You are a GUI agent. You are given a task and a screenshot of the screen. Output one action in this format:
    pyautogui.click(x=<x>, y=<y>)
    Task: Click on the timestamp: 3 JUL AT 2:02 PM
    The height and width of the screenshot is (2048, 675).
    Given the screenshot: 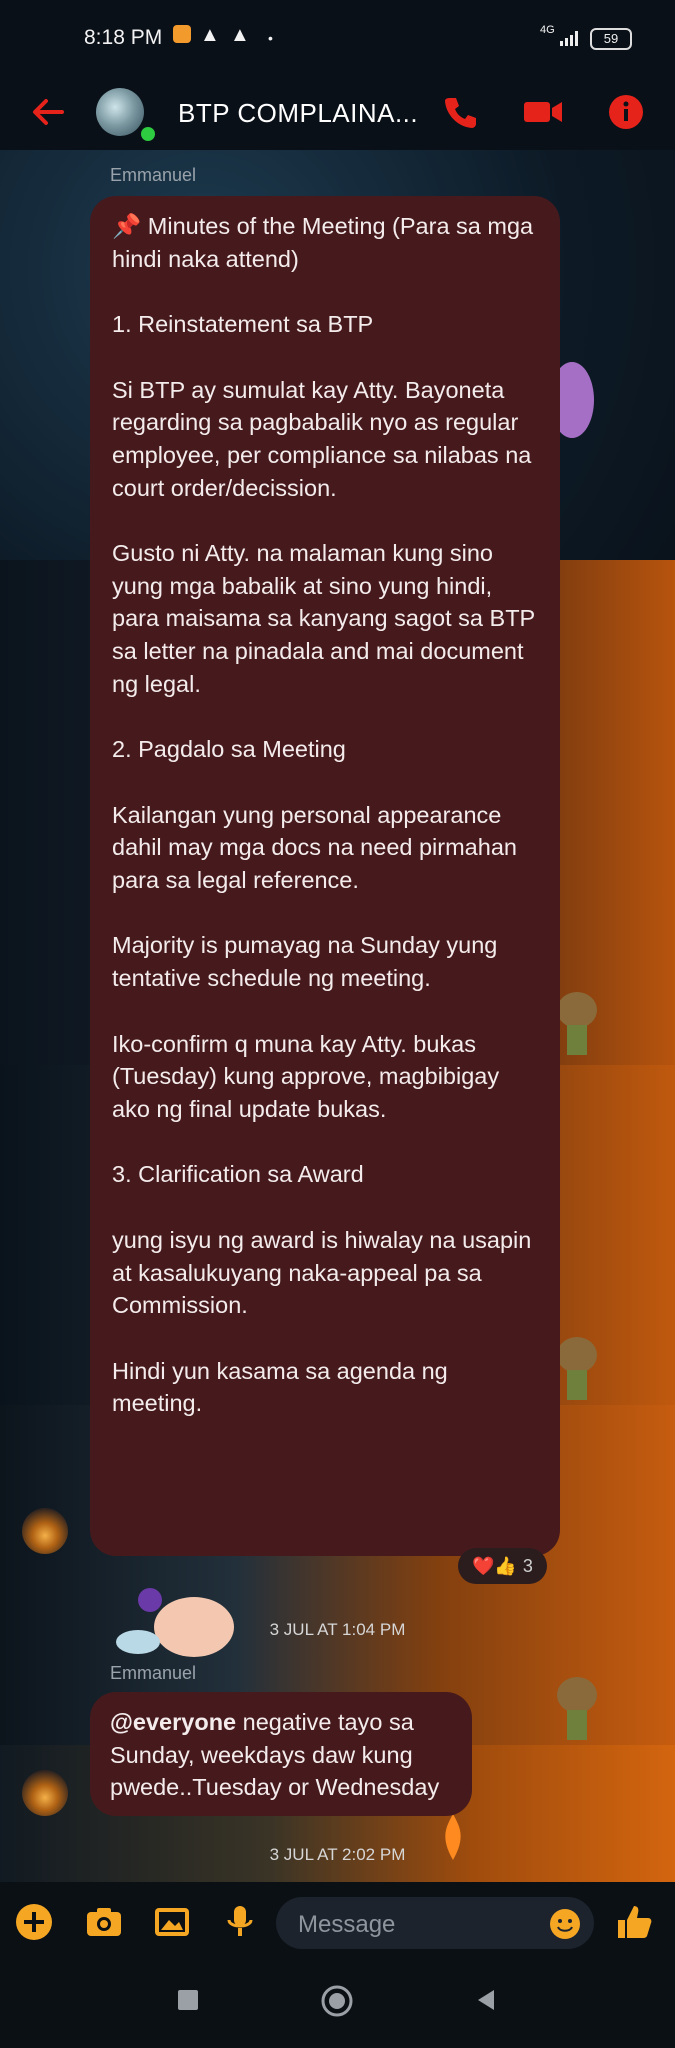 What is the action you would take?
    pyautogui.click(x=337, y=1854)
    